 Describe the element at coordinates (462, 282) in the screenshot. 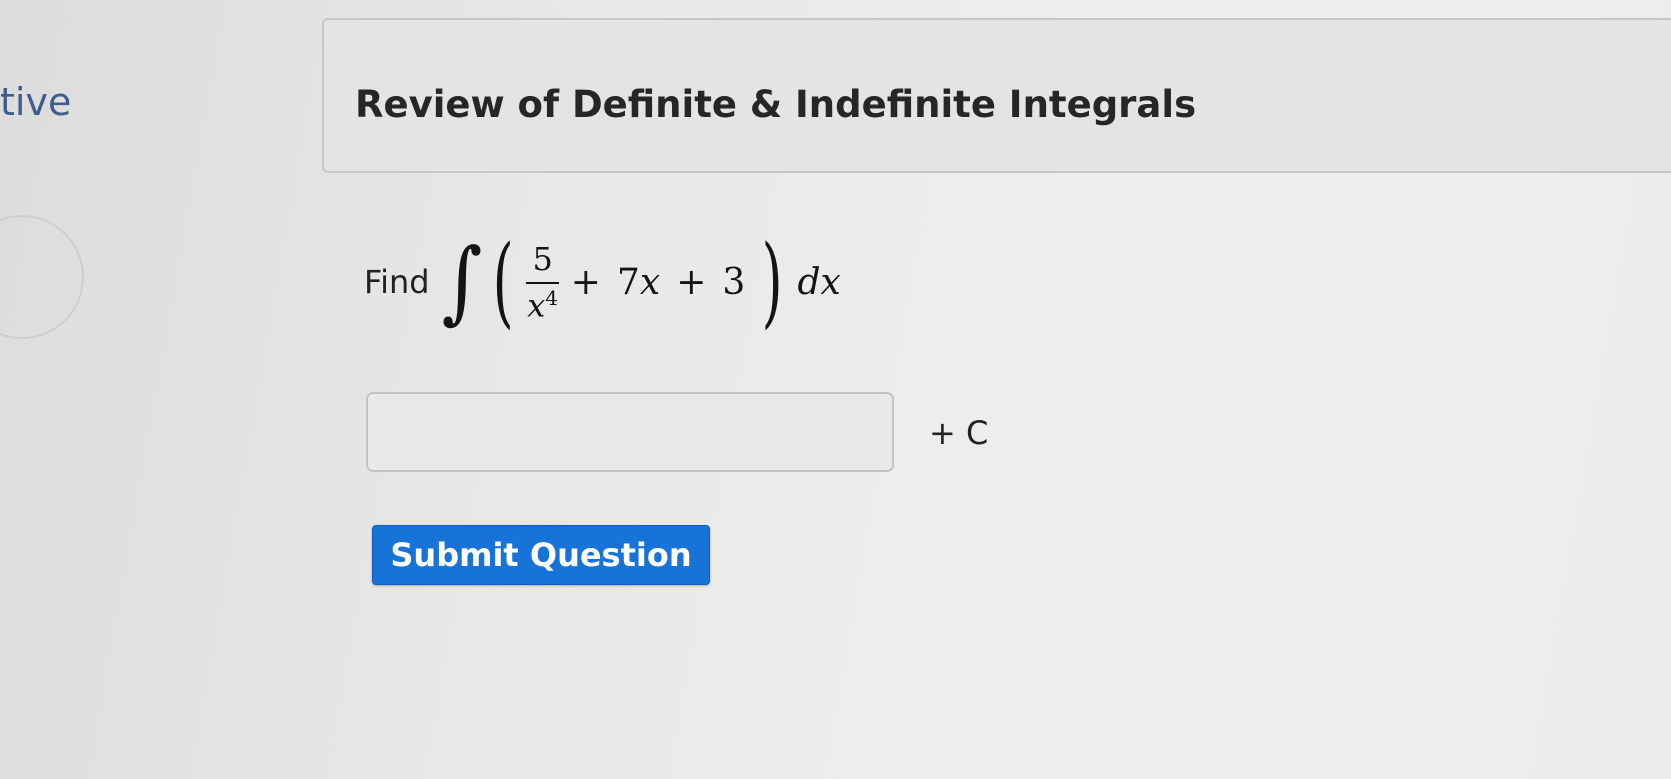

I see `integral-sign: ∫` at that location.